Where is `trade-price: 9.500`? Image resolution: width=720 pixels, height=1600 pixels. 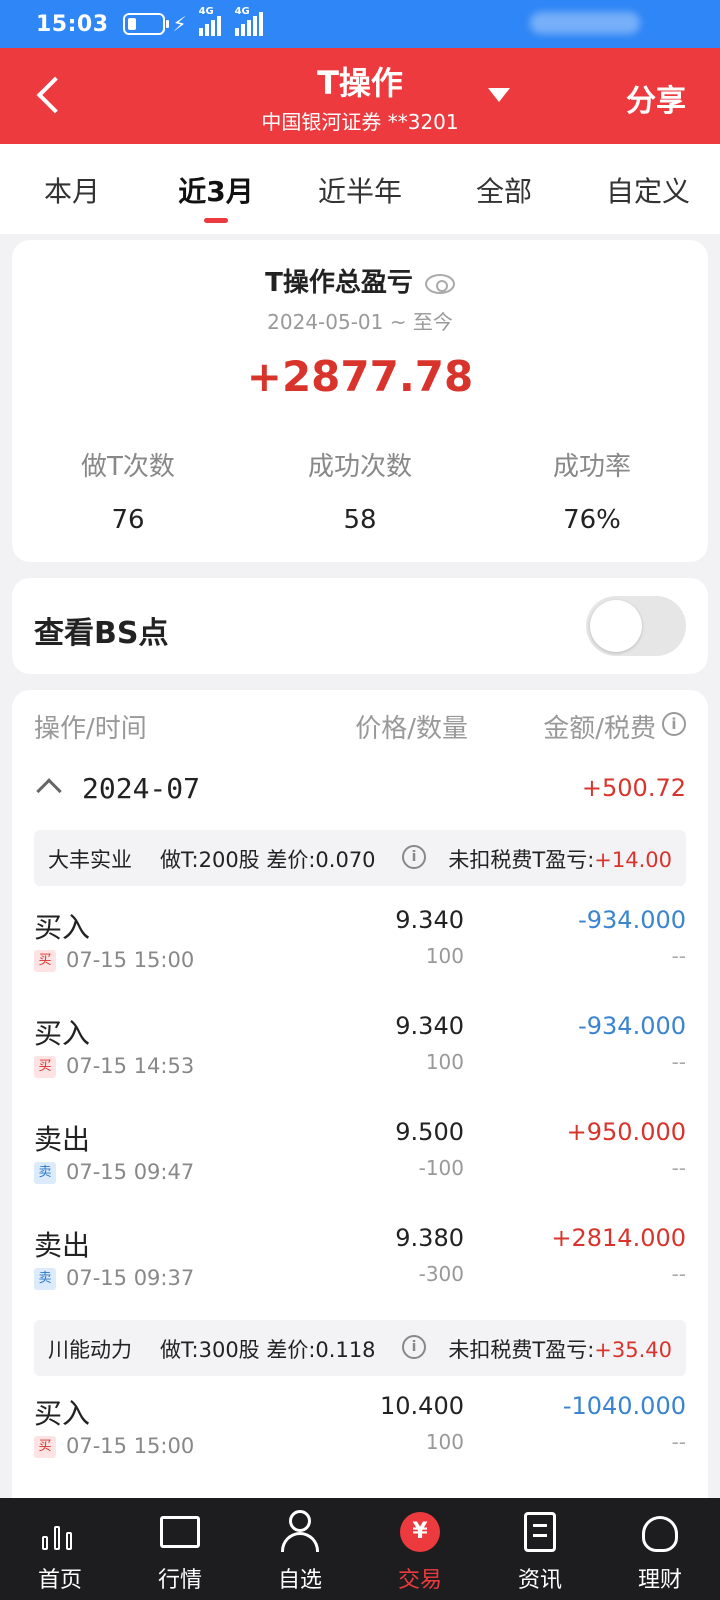 trade-price: 9.500 is located at coordinates (429, 1132).